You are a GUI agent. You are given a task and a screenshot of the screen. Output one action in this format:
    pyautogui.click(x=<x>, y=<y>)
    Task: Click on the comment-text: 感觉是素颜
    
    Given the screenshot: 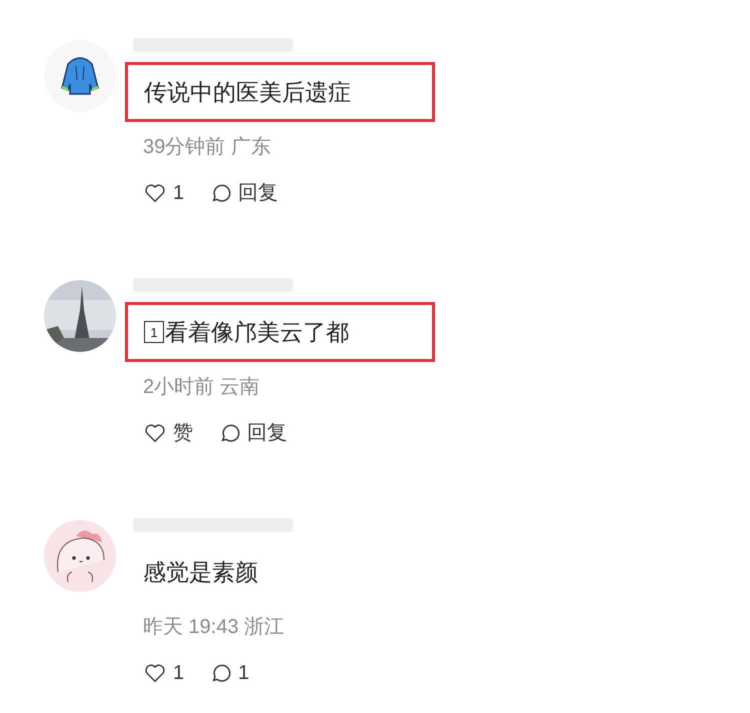 What is the action you would take?
    pyautogui.click(x=200, y=572)
    